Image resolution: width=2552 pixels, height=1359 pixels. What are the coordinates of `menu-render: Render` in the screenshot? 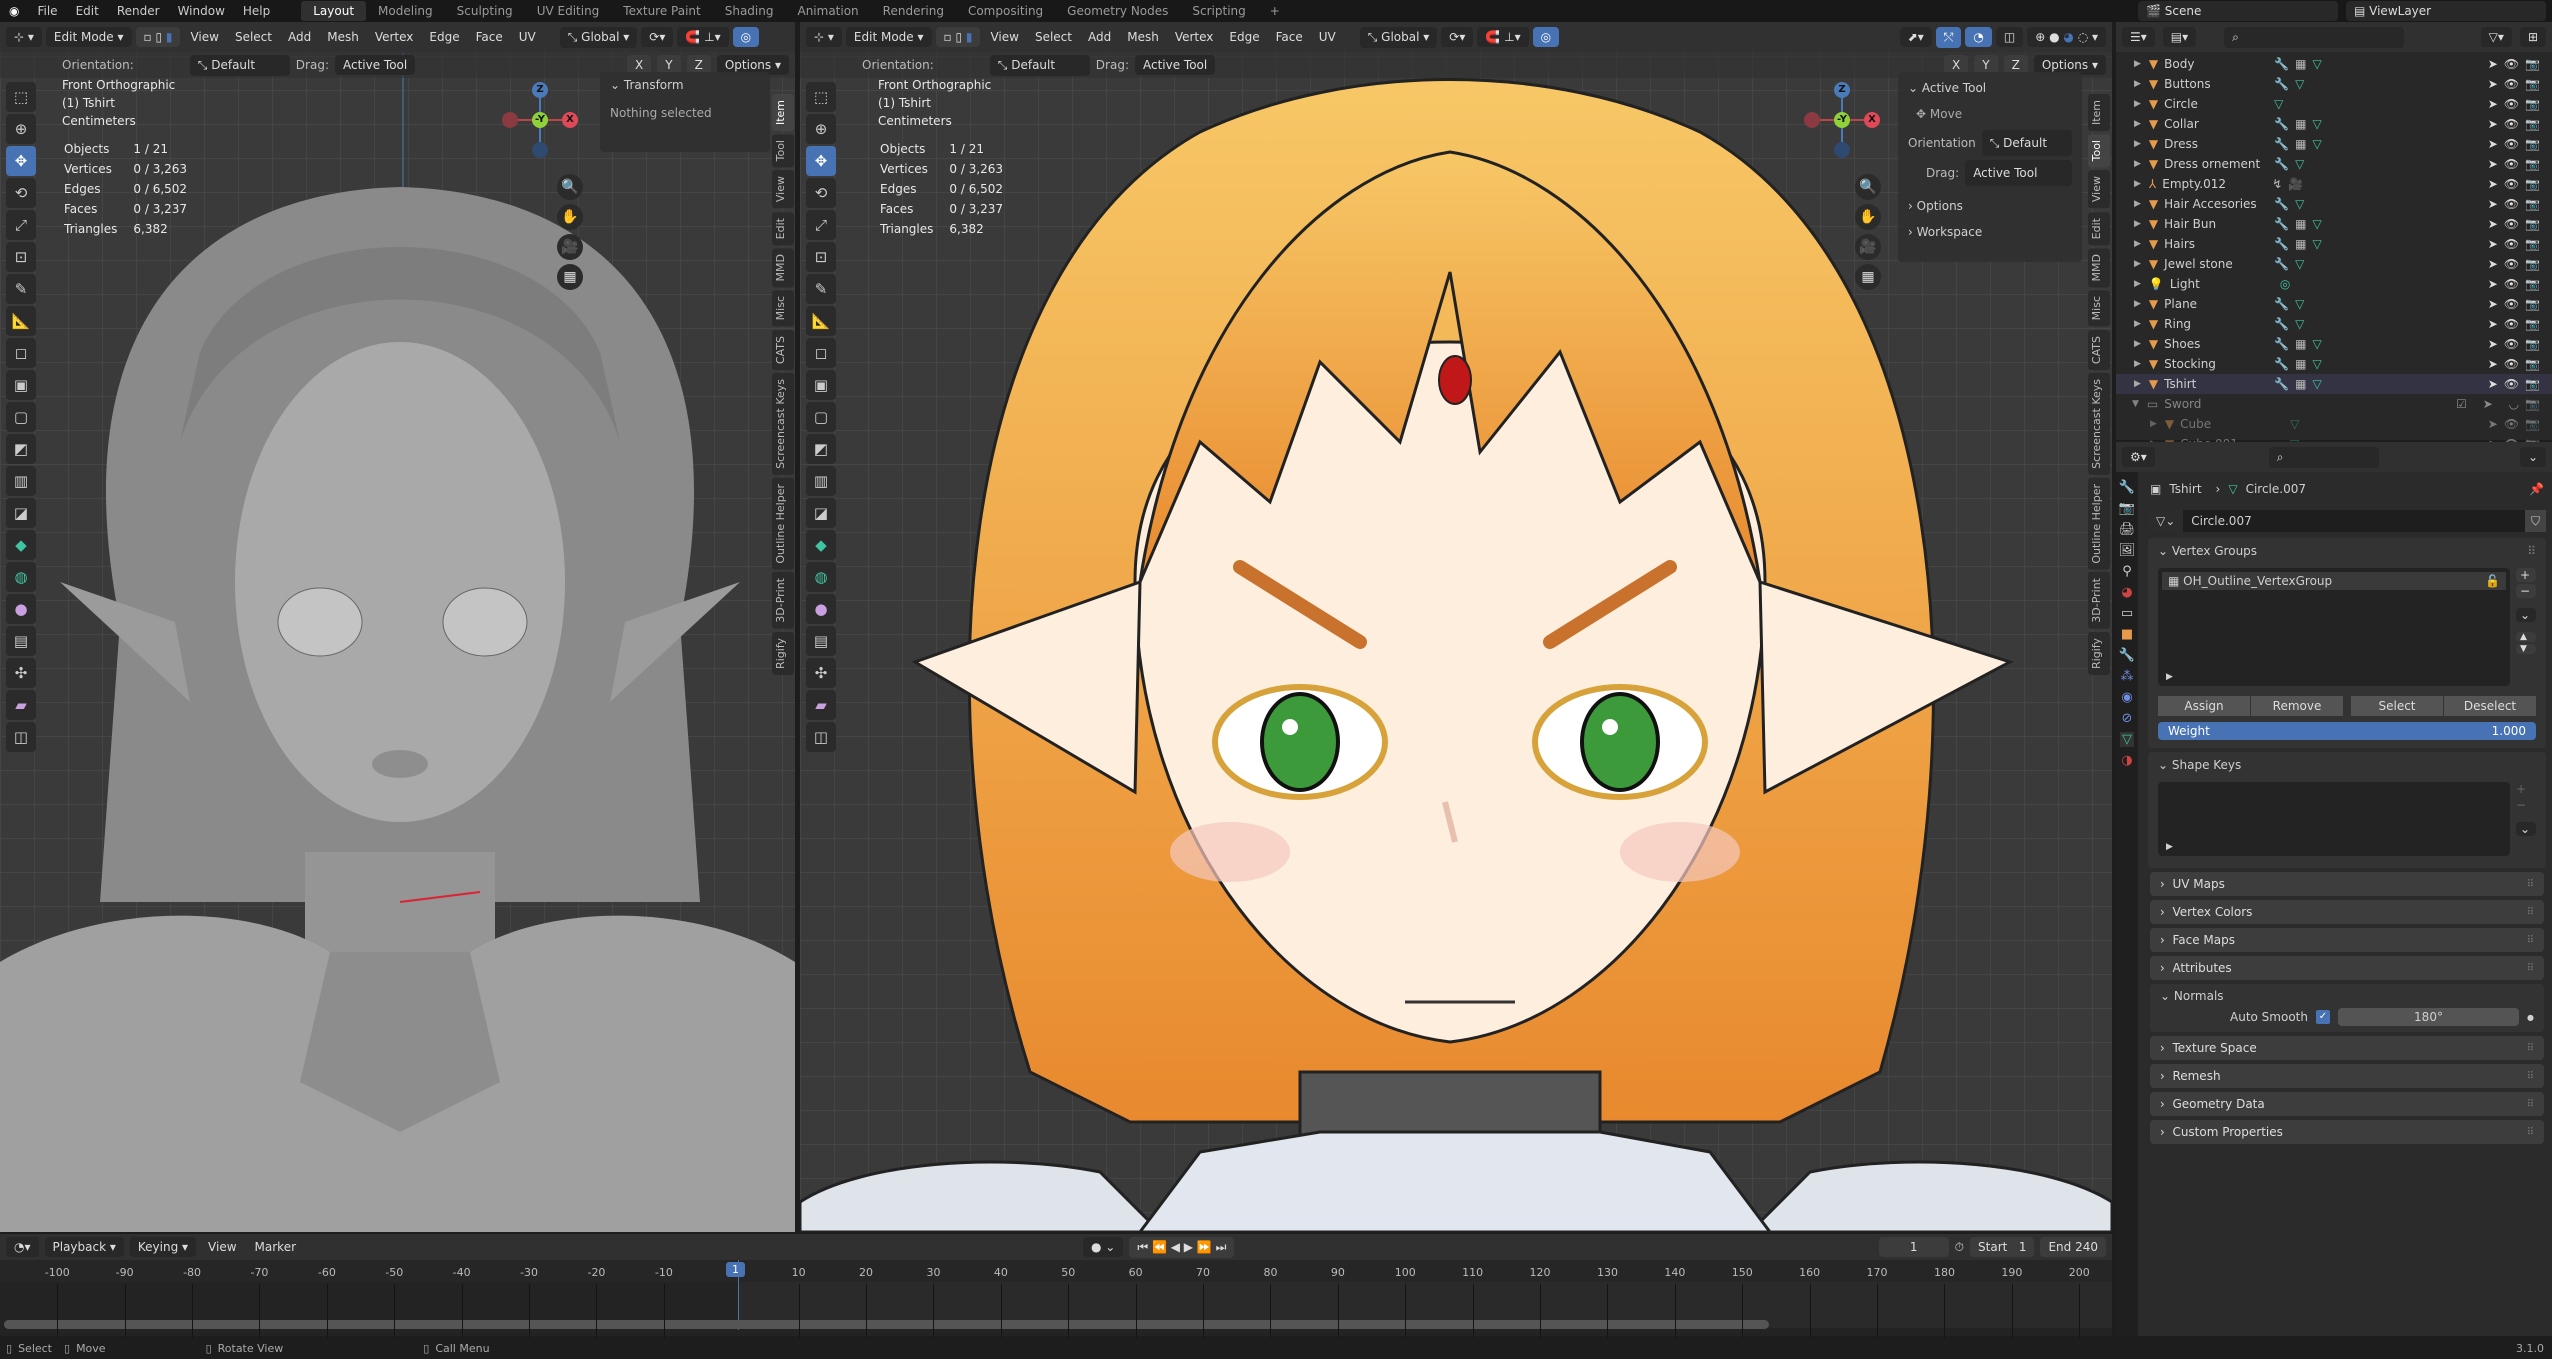 It's located at (138, 11).